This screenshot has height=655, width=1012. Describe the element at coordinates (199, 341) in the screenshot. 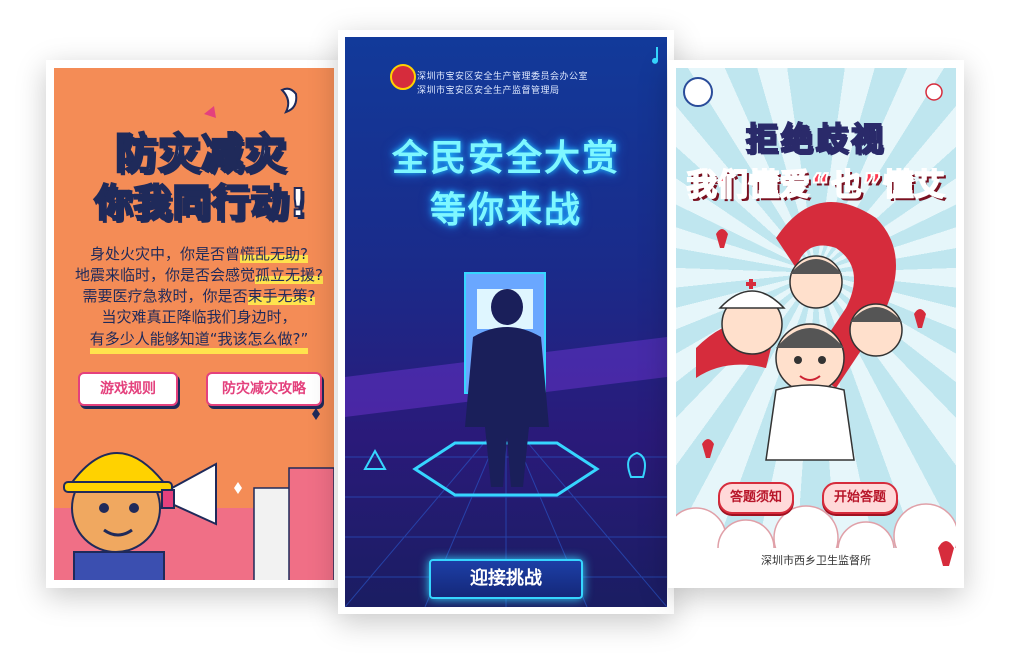

I see `intro-line-5: 有多少人能够知道“我该怎么做?”` at that location.